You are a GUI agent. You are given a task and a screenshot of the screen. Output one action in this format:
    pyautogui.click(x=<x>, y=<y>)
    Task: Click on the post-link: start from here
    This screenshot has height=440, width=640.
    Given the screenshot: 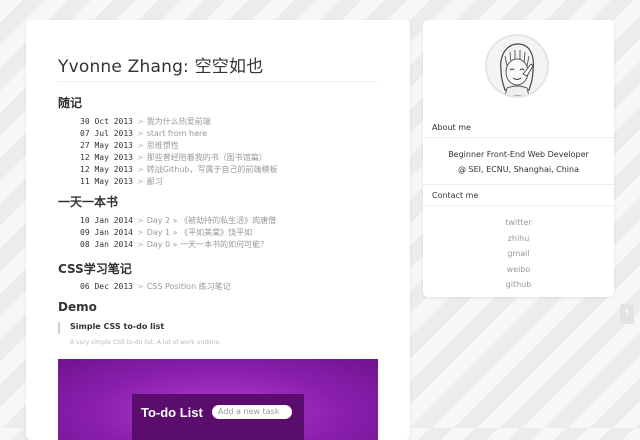 What is the action you would take?
    pyautogui.click(x=177, y=133)
    